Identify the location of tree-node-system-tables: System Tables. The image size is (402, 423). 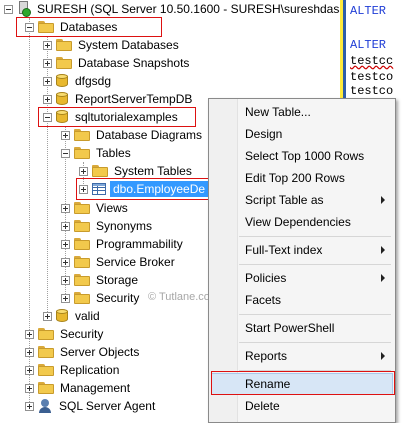
(136, 171).